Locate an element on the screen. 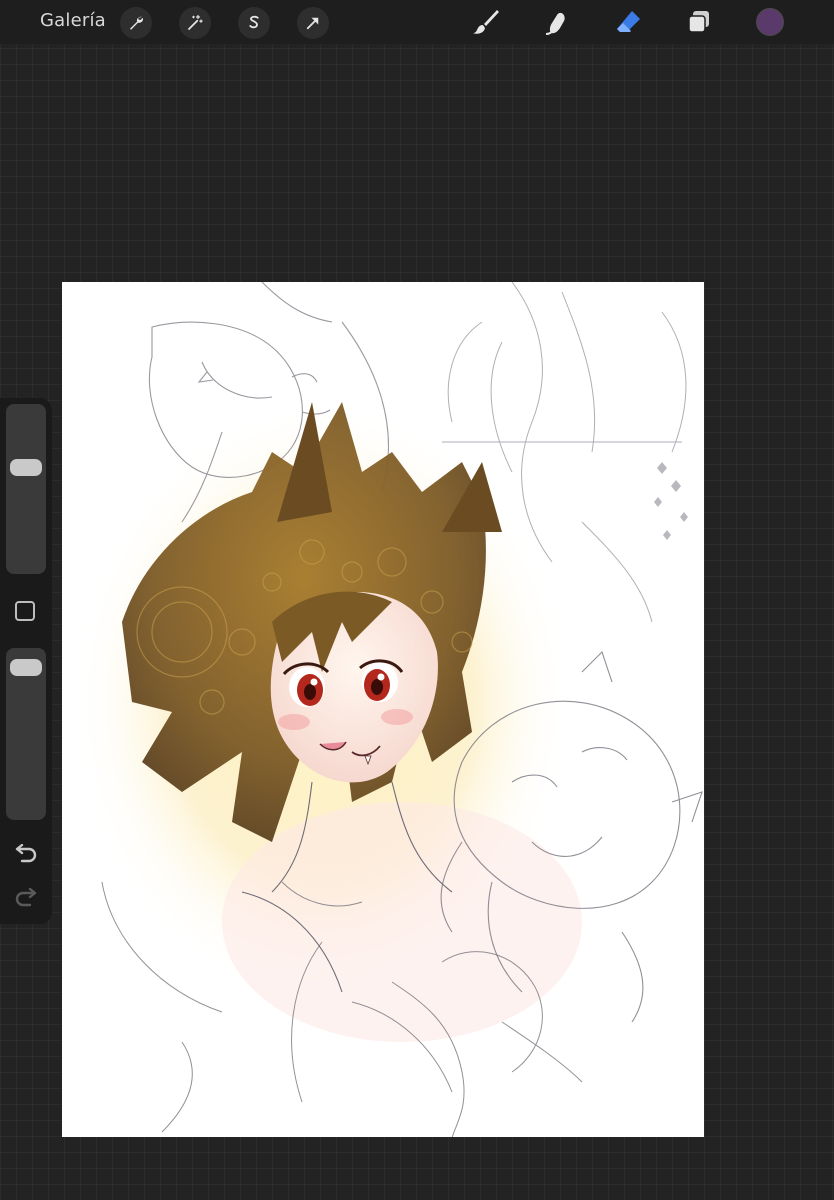 This screenshot has width=834, height=1200. magic-wand-icon is located at coordinates (195, 23).